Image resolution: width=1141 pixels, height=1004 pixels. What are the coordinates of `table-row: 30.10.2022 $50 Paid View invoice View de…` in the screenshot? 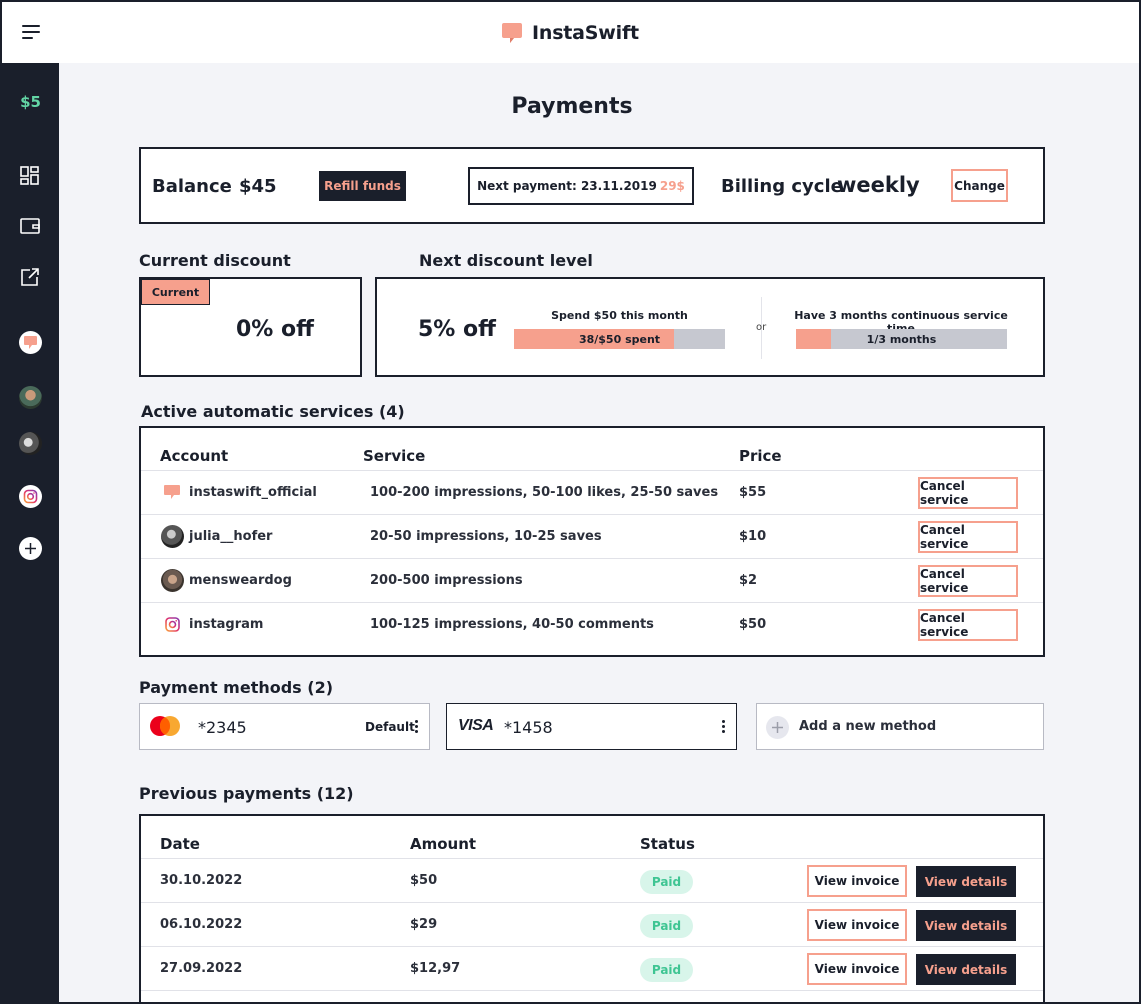 It's located at (592, 880).